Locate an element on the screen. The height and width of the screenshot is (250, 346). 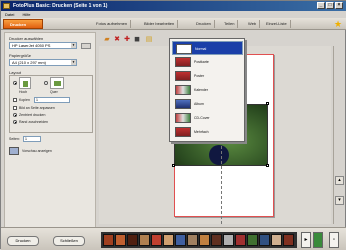
close-button: Schließen is located at coordinates (69, 241).